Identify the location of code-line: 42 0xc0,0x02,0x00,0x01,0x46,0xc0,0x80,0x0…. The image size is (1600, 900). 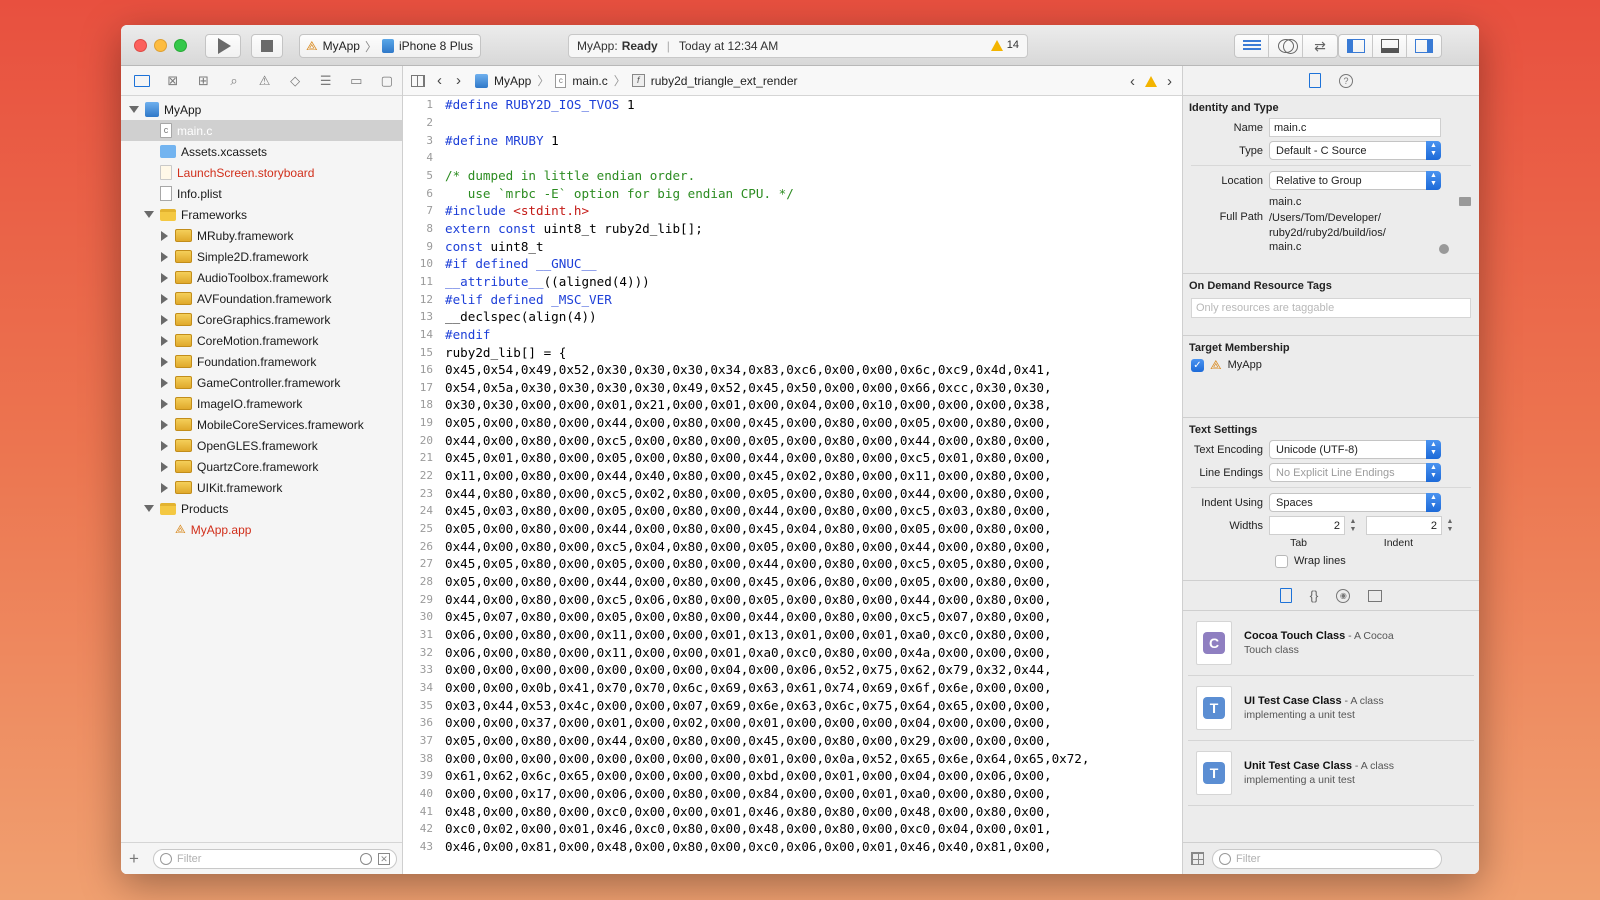
(792, 829).